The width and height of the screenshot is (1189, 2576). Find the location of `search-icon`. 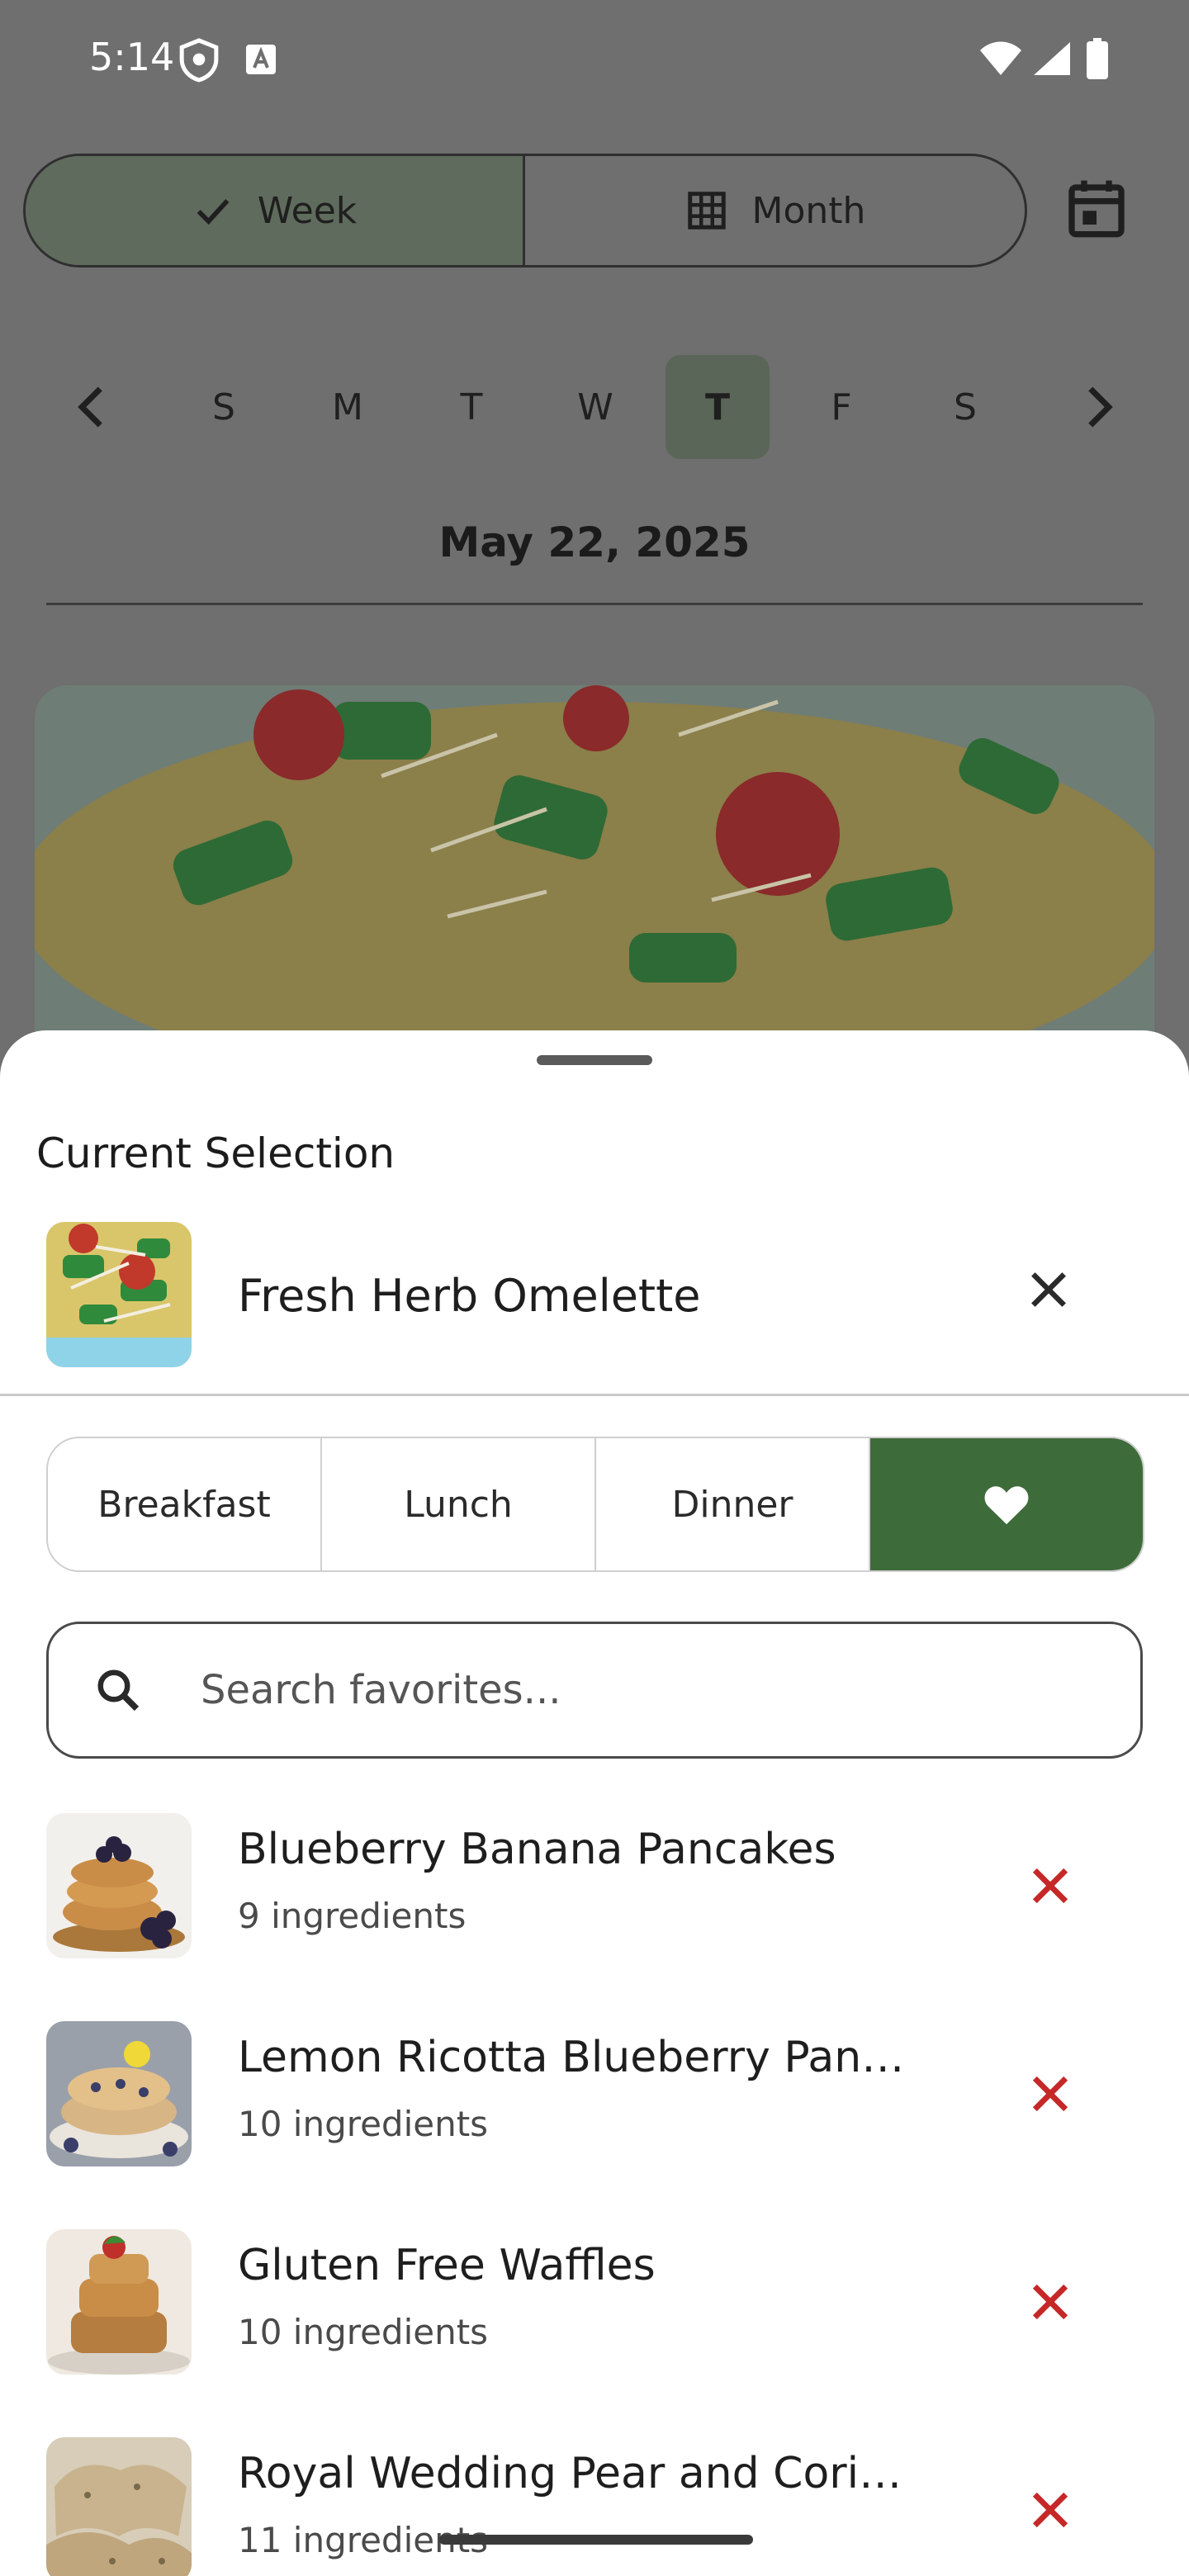

search-icon is located at coordinates (118, 1690).